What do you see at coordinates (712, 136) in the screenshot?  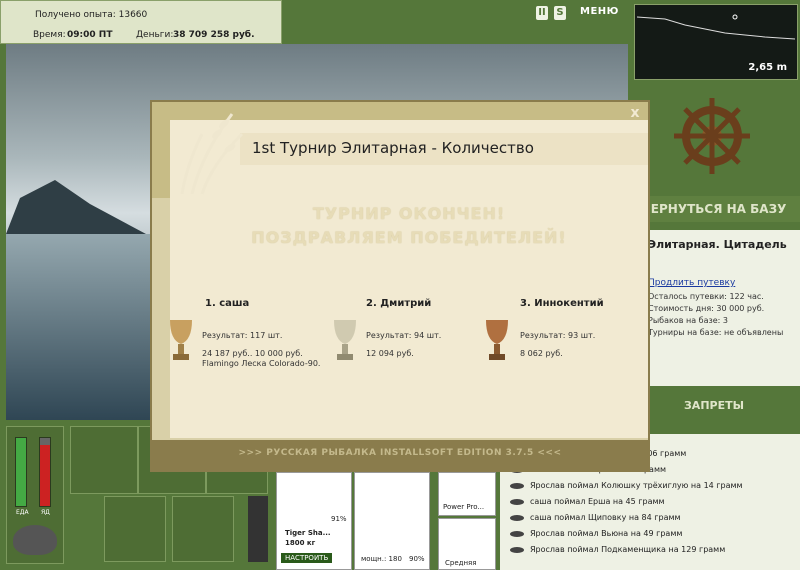 I see `ship-wheel-icon` at bounding box center [712, 136].